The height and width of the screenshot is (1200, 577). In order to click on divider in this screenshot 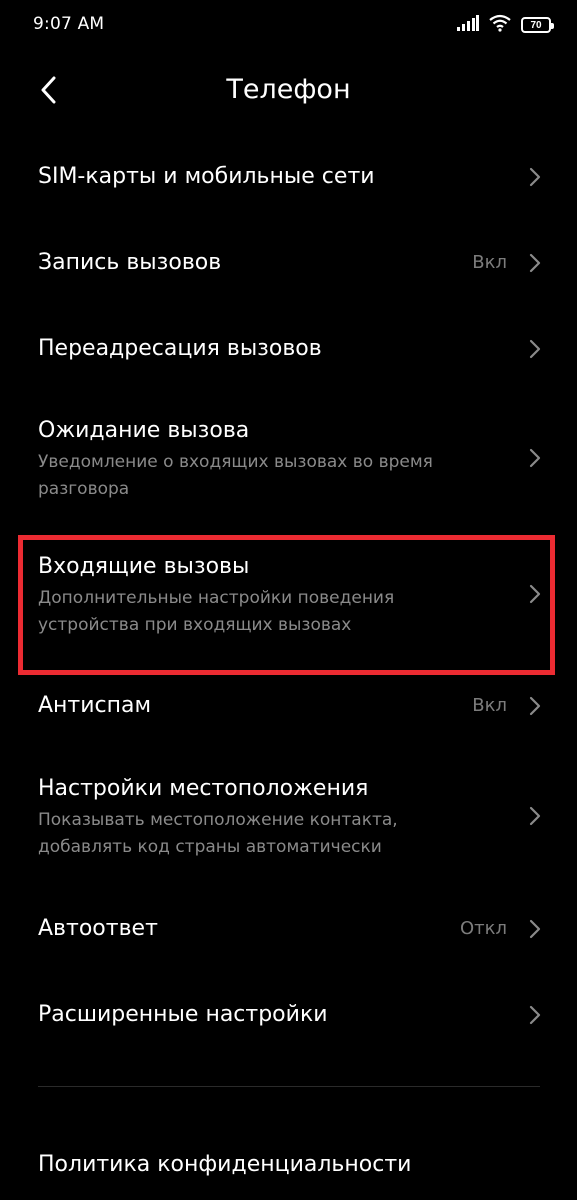, I will do `click(289, 1086)`.